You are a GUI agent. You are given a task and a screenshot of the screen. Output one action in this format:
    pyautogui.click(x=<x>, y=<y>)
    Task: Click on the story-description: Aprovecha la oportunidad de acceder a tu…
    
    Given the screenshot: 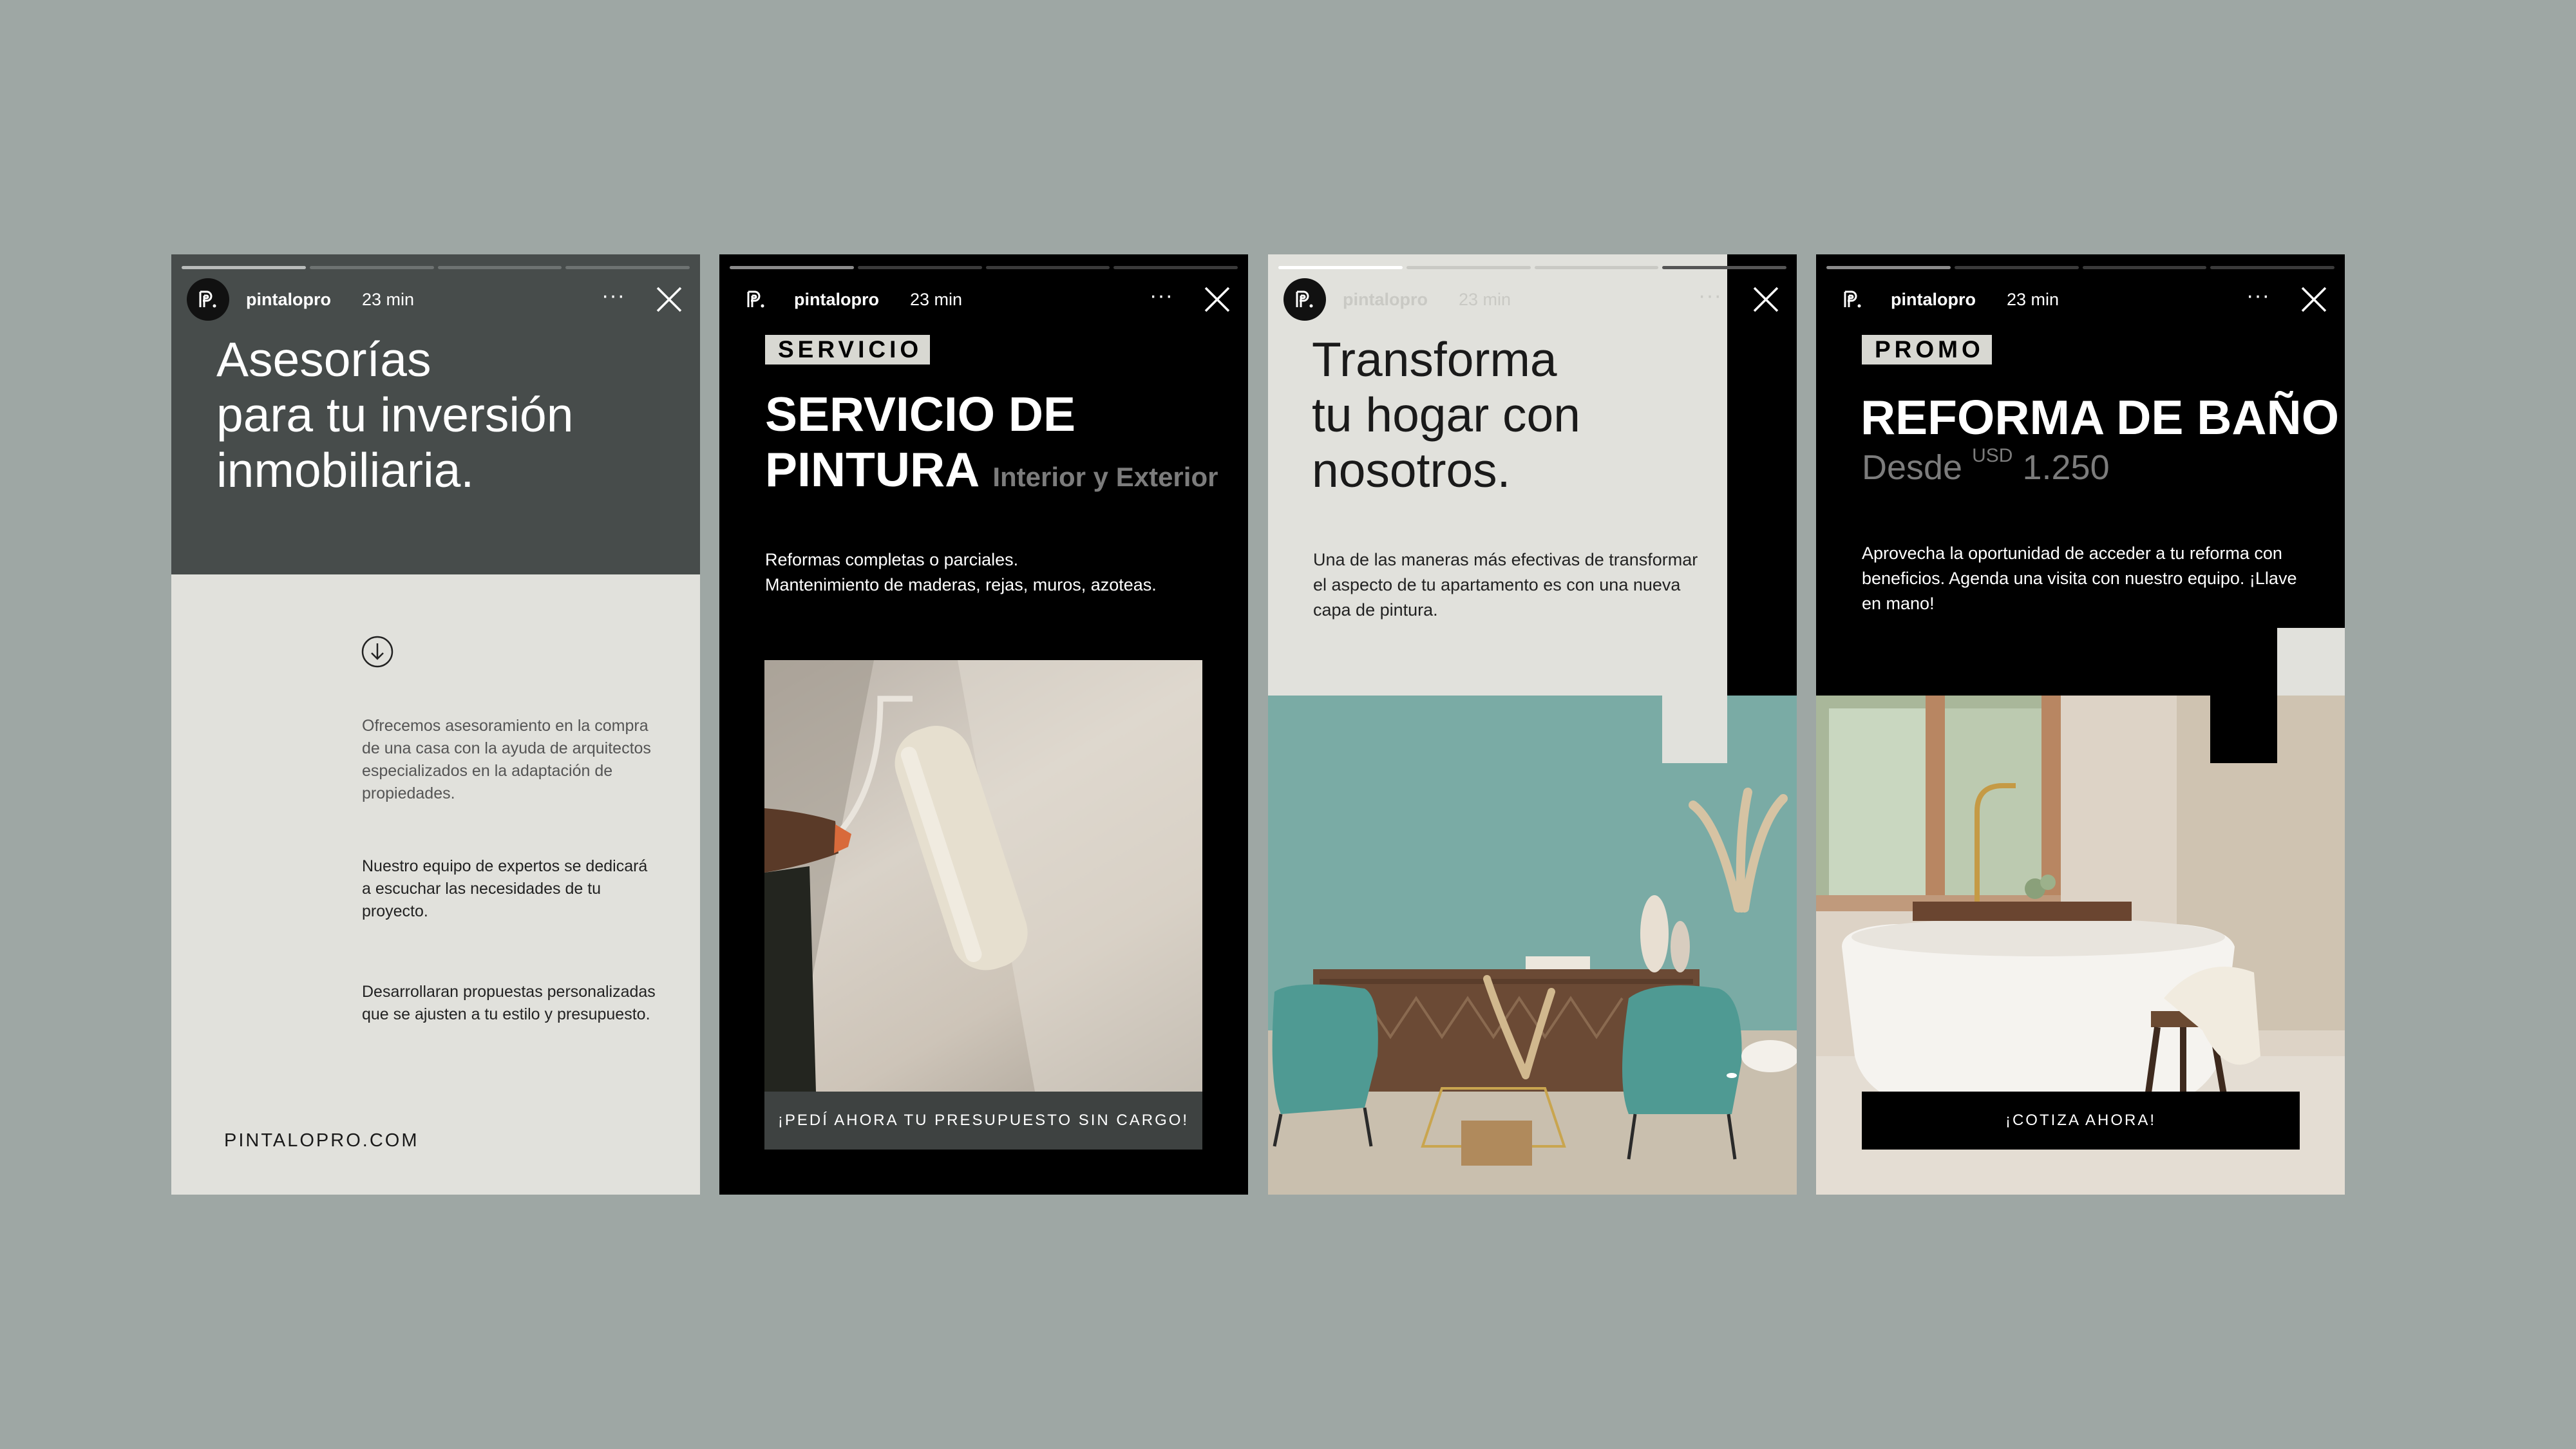 What is the action you would take?
    pyautogui.click(x=2079, y=578)
    